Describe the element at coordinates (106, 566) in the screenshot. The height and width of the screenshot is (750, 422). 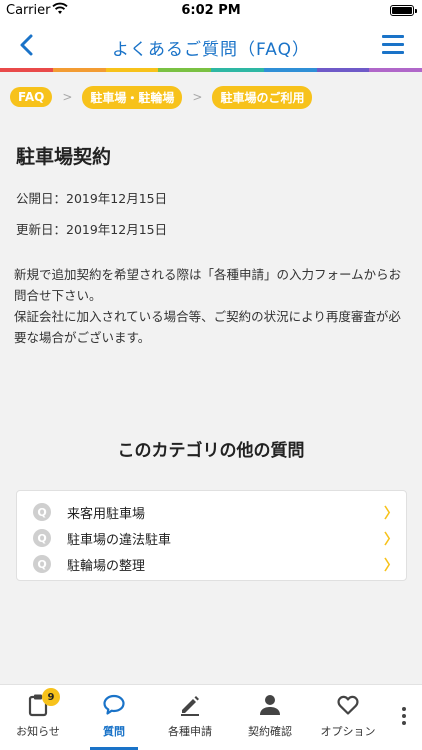
I see `question-label: 駐輪場の整理` at that location.